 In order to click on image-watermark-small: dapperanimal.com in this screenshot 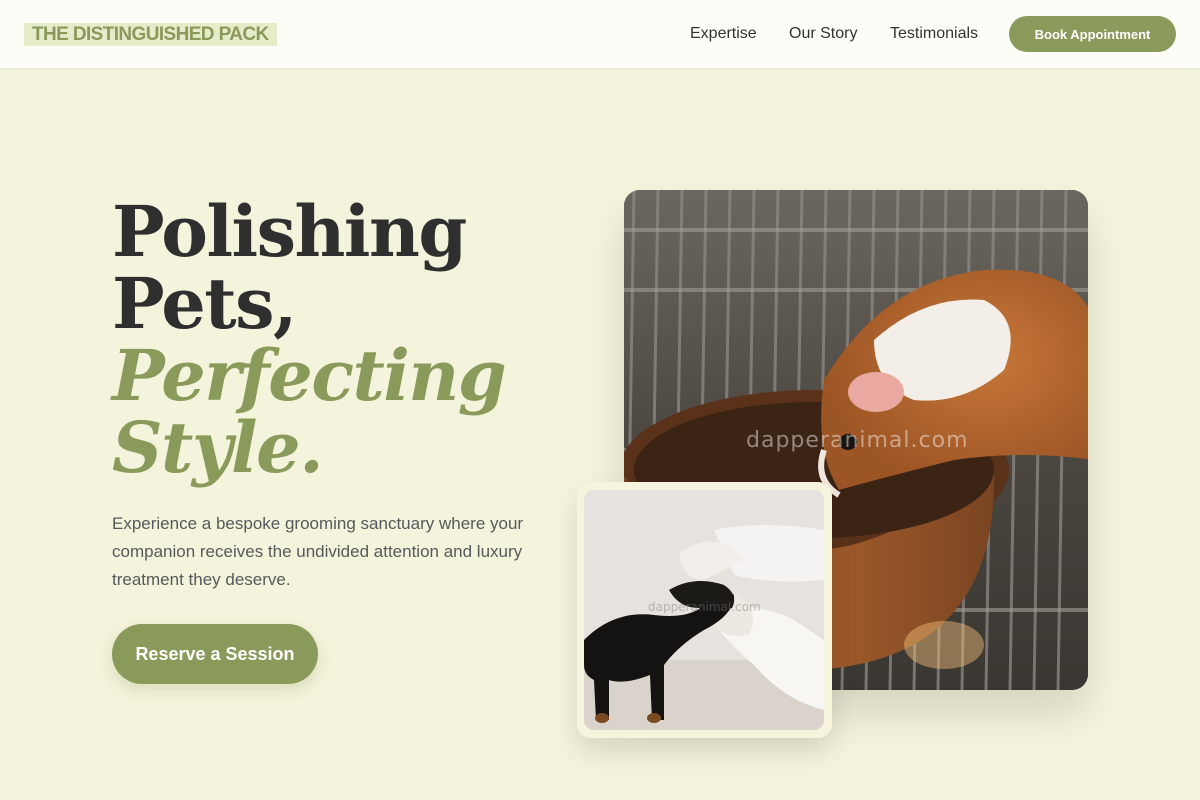, I will do `click(704, 607)`.